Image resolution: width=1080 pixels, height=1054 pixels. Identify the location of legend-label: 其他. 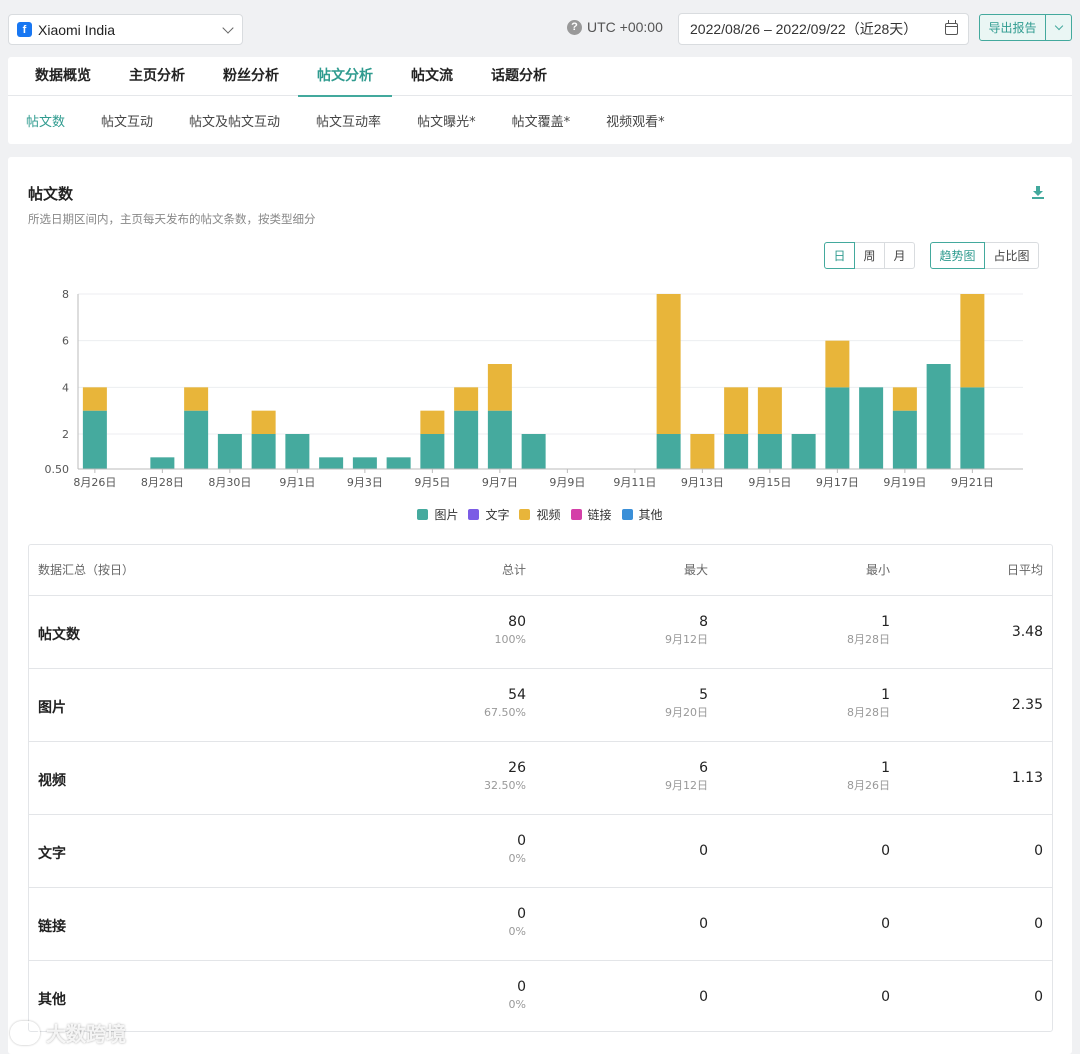
(650, 515).